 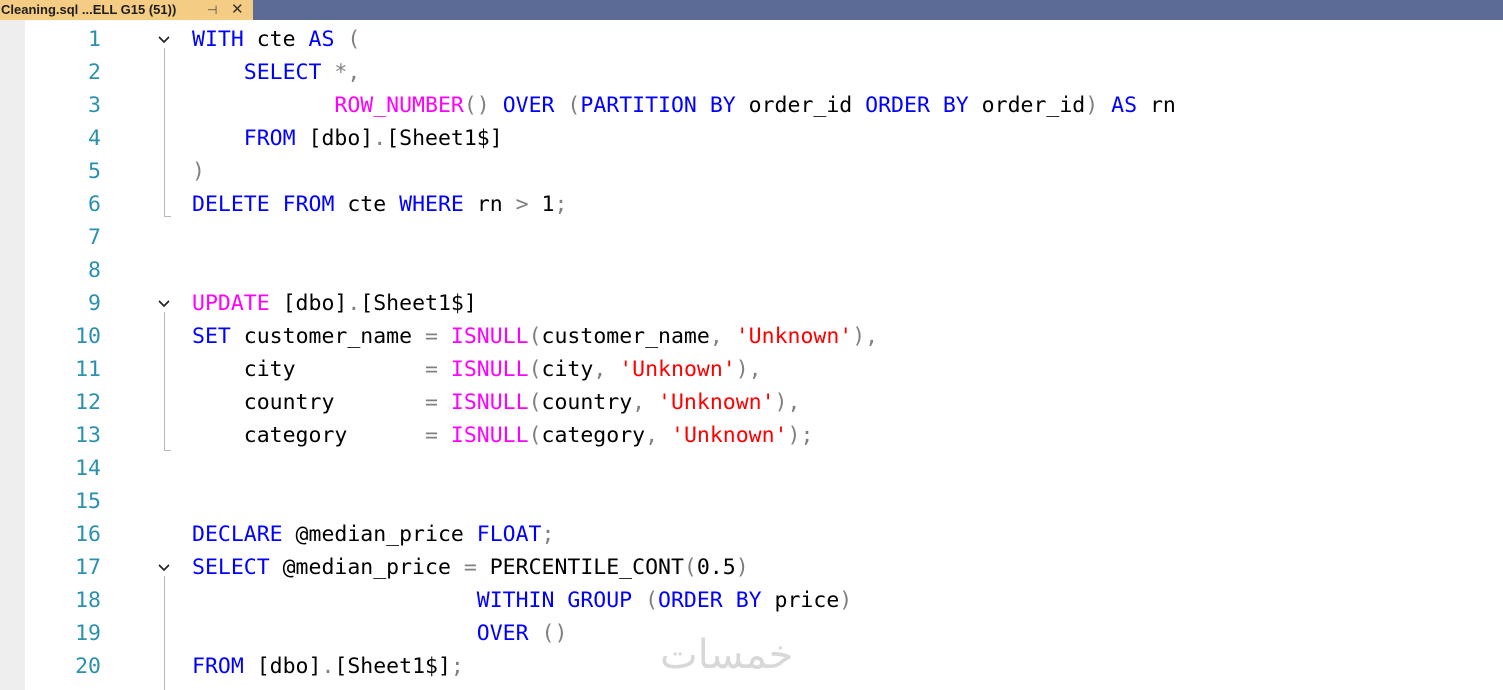 I want to click on code-line: 6 DELETE FROM cte WHERE rn > 1;, so click(x=764, y=204).